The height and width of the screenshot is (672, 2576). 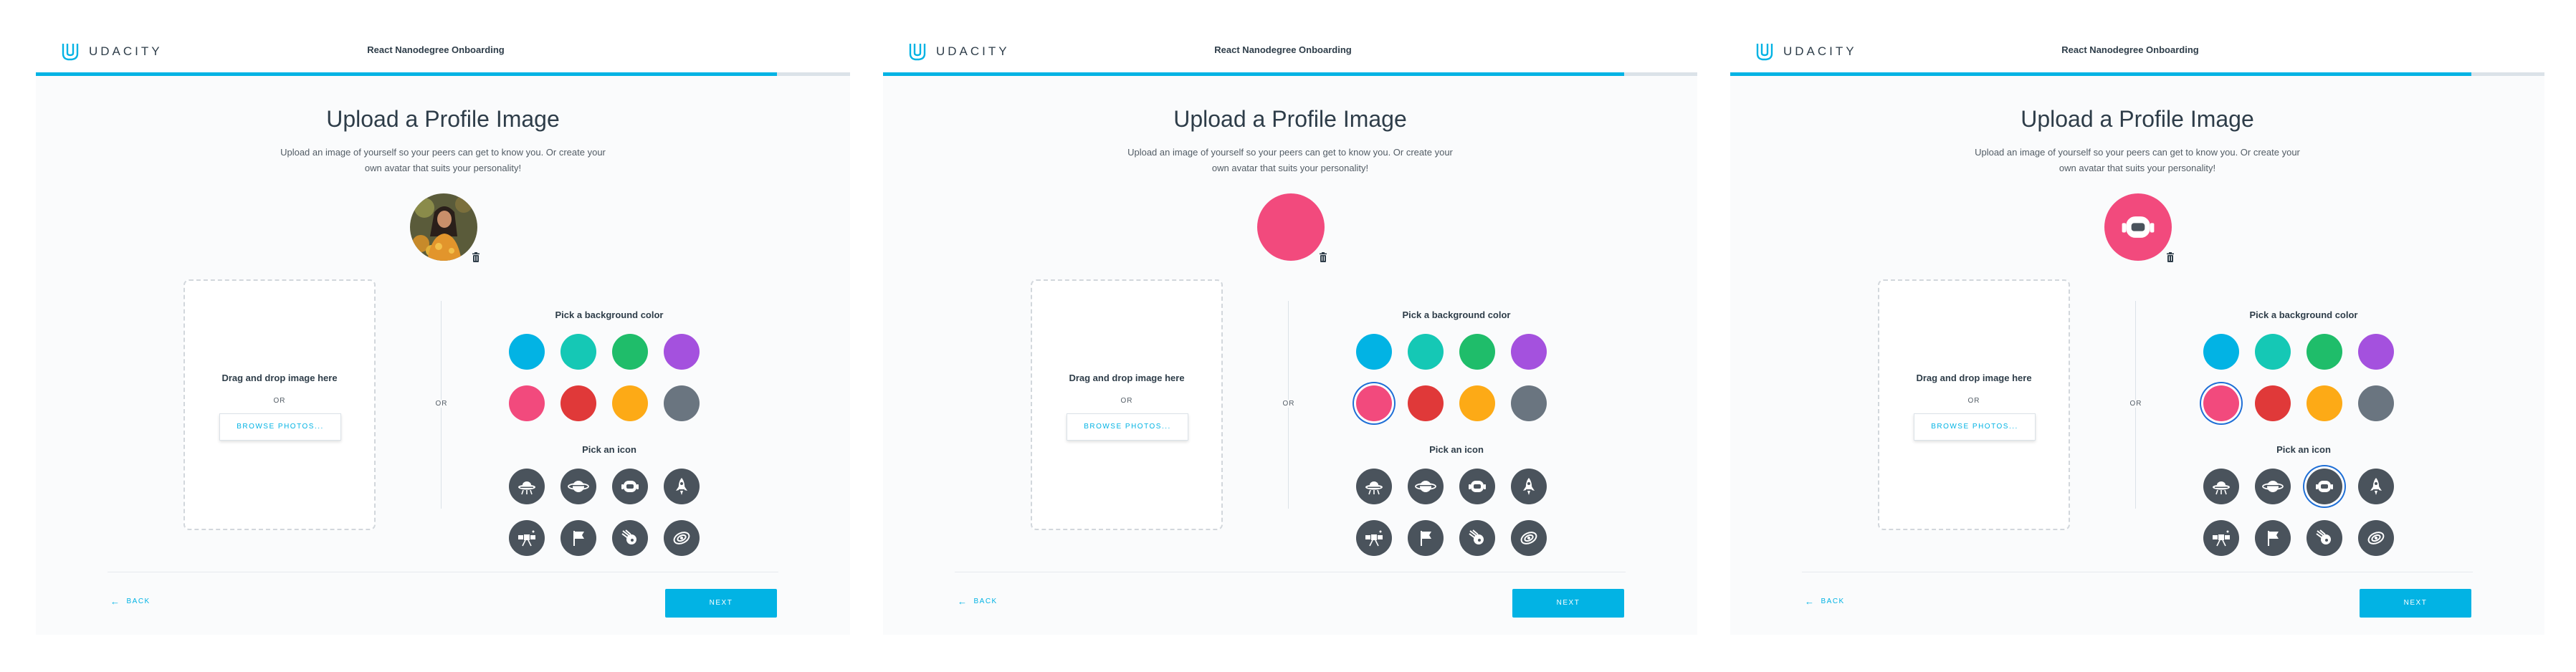 I want to click on astronaut-helmet-icon, so click(x=1477, y=486).